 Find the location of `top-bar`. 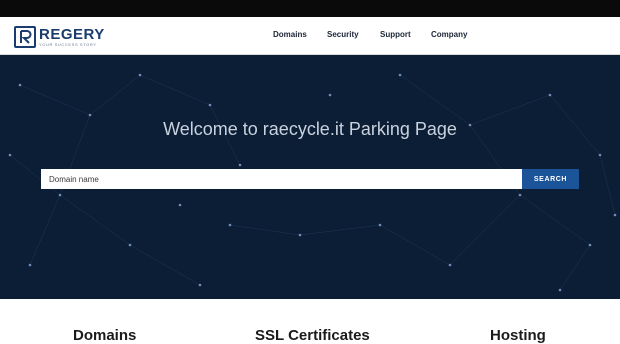

top-bar is located at coordinates (310, 8).